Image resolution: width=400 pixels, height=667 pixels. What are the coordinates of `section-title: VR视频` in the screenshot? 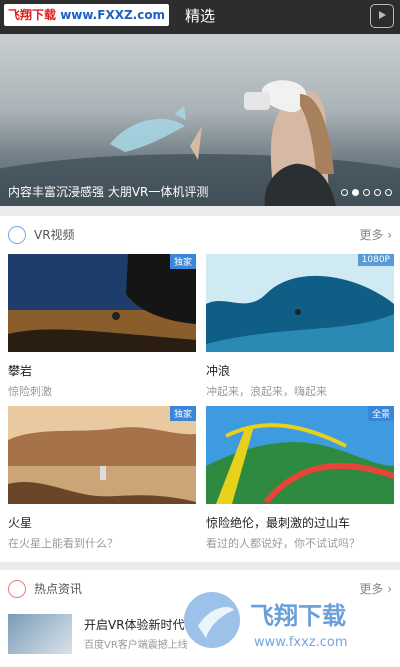 It's located at (54, 235).